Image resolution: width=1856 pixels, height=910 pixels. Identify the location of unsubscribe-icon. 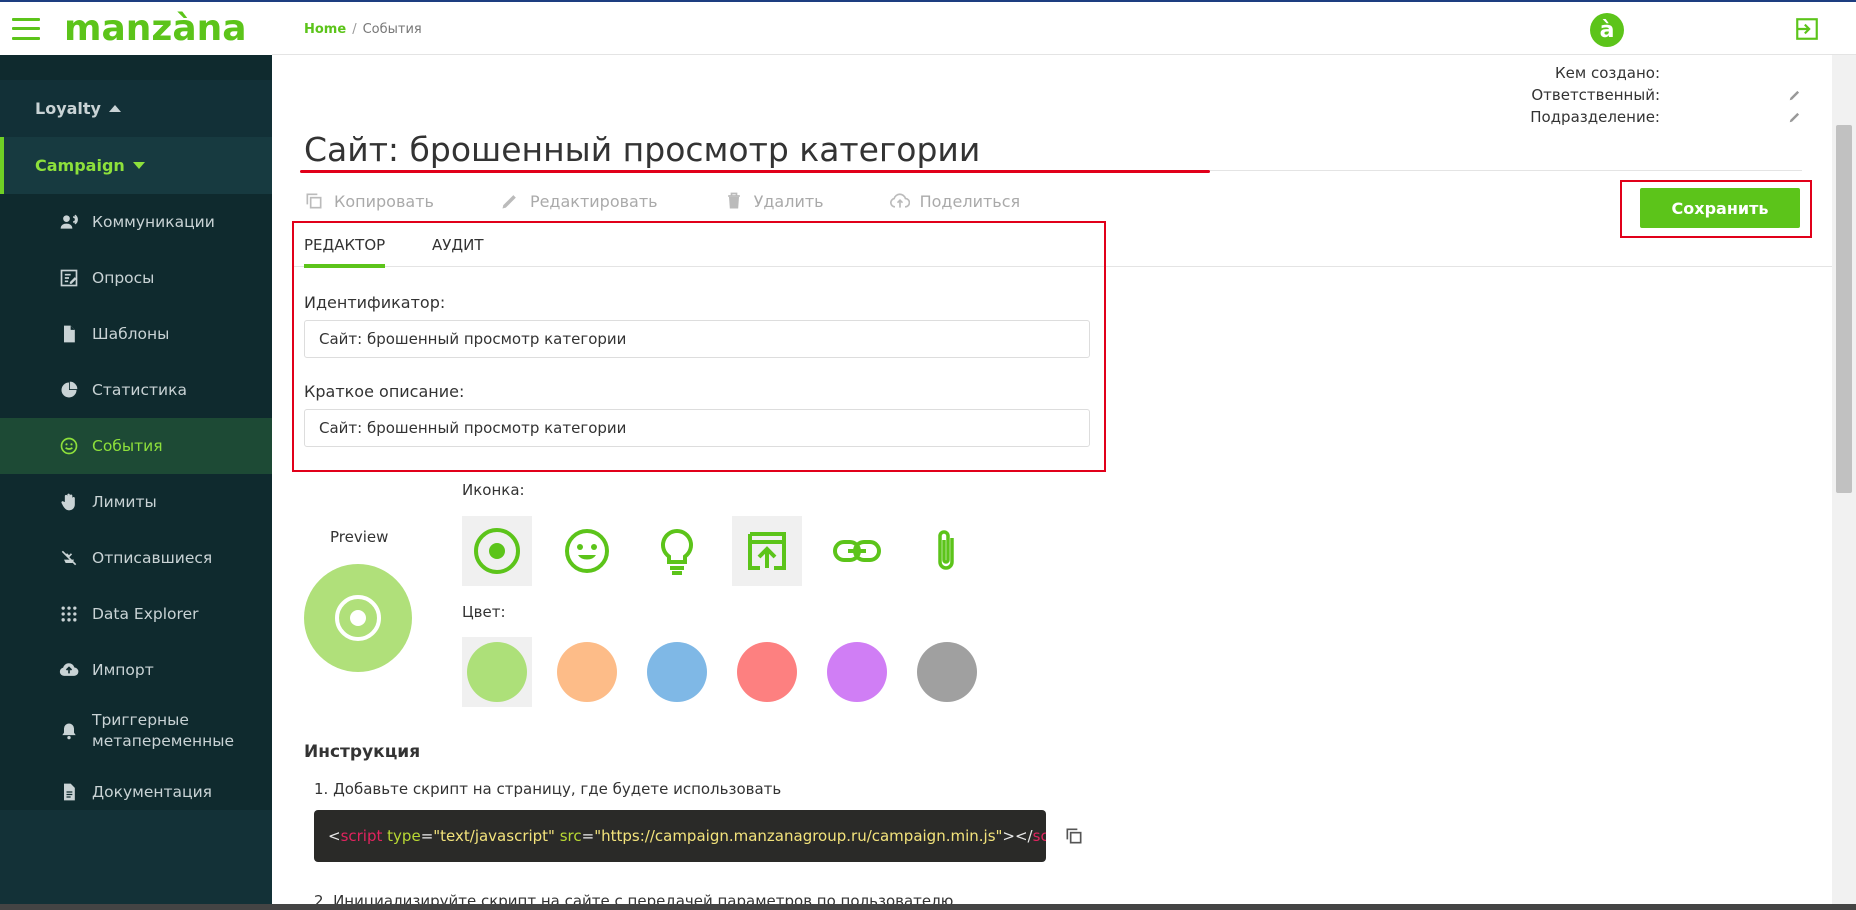
(69, 558).